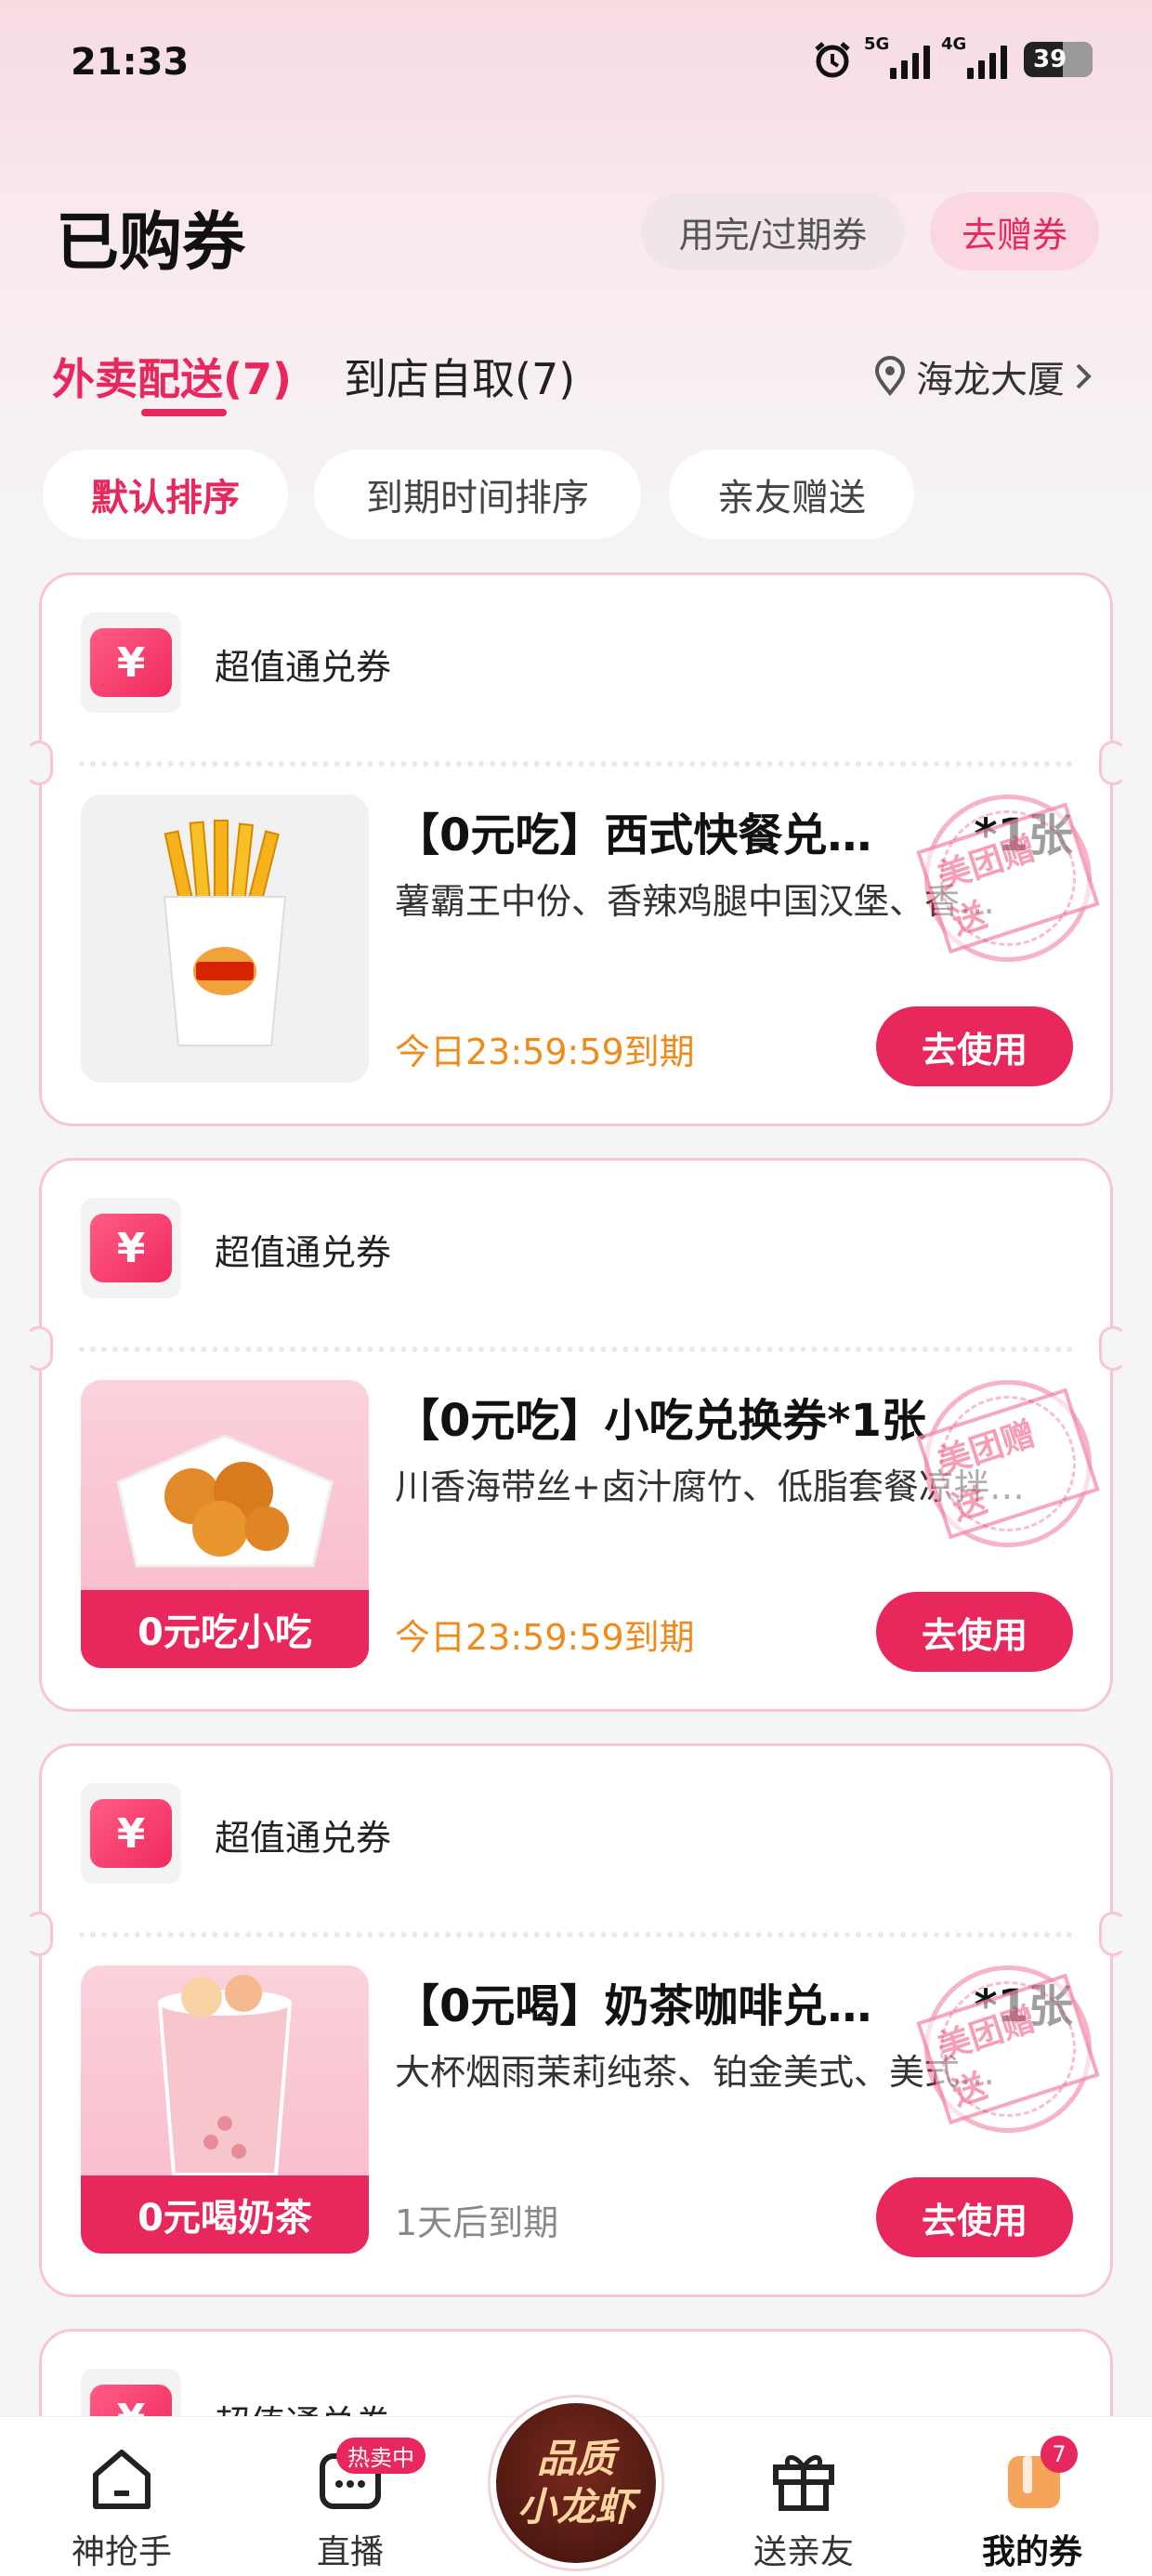  I want to click on chevron-right-icon, so click(1084, 376).